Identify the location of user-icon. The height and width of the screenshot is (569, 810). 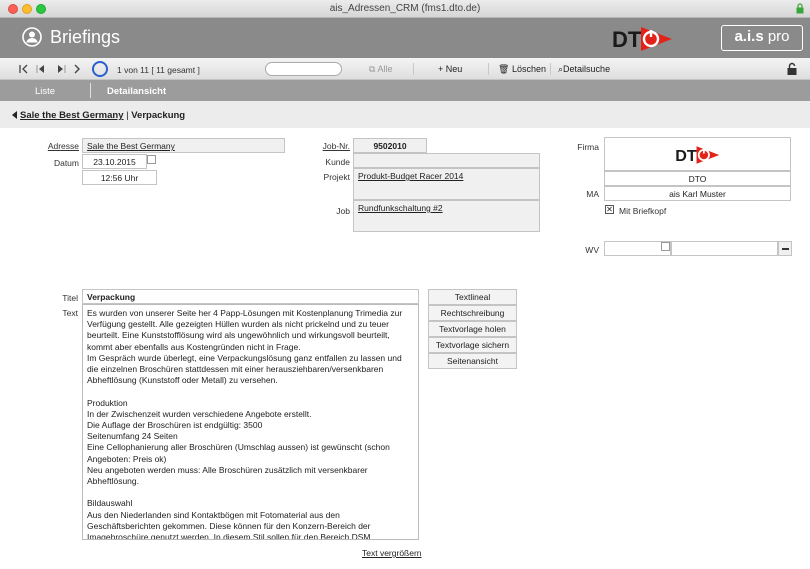
(32, 37).